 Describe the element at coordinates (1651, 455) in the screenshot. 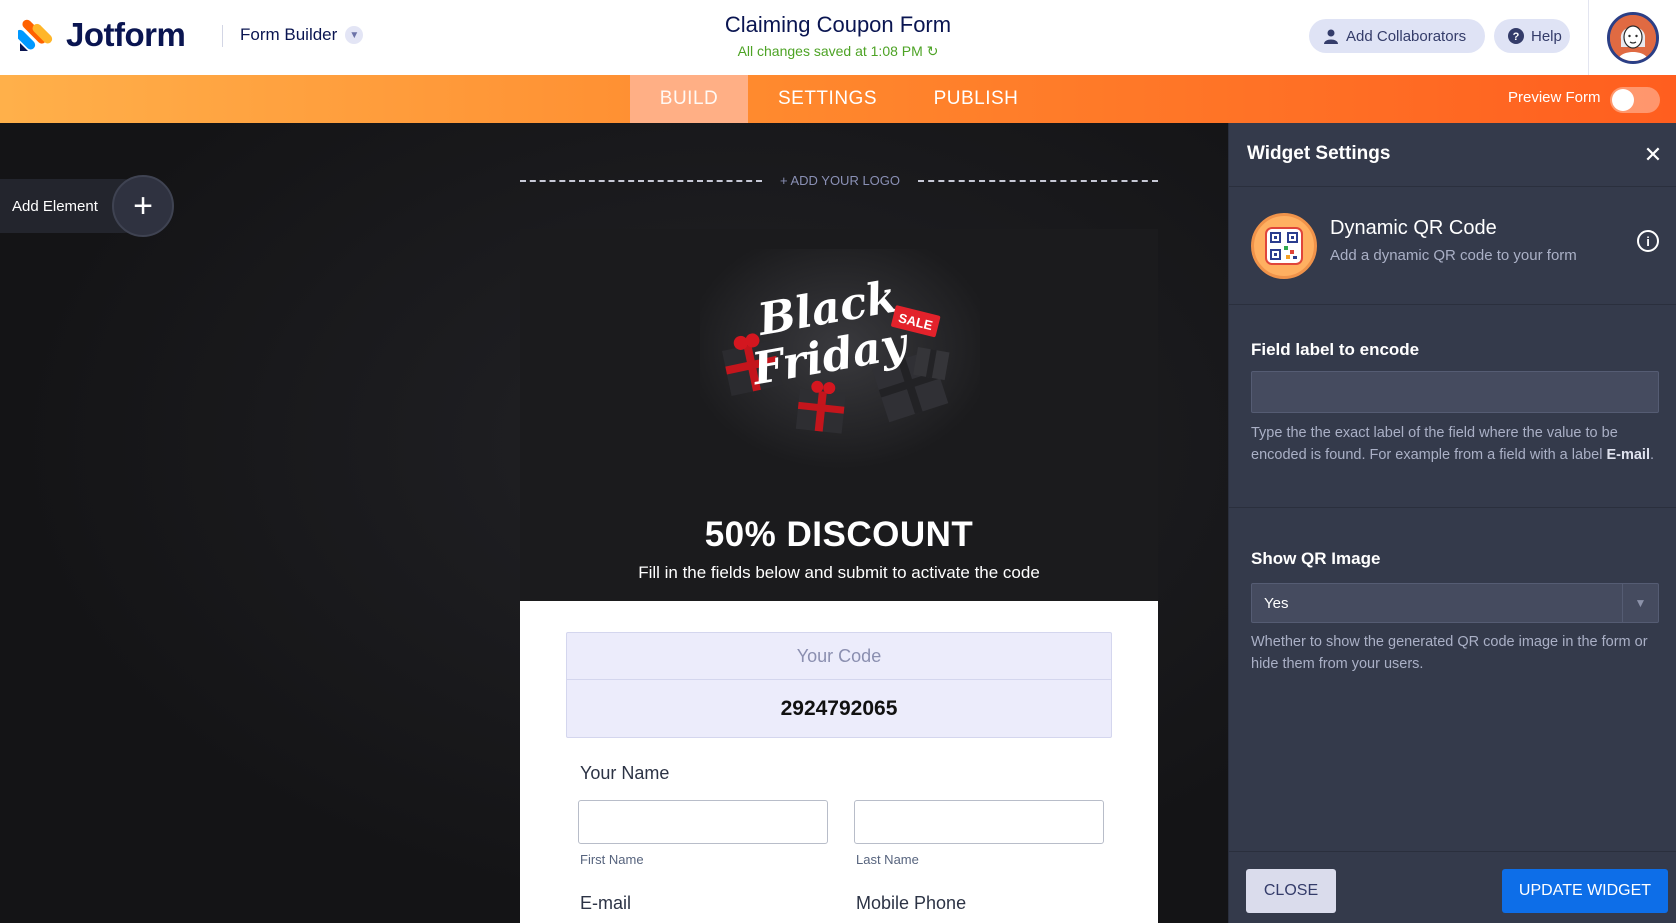

I see `field-label-help-end: .` at that location.